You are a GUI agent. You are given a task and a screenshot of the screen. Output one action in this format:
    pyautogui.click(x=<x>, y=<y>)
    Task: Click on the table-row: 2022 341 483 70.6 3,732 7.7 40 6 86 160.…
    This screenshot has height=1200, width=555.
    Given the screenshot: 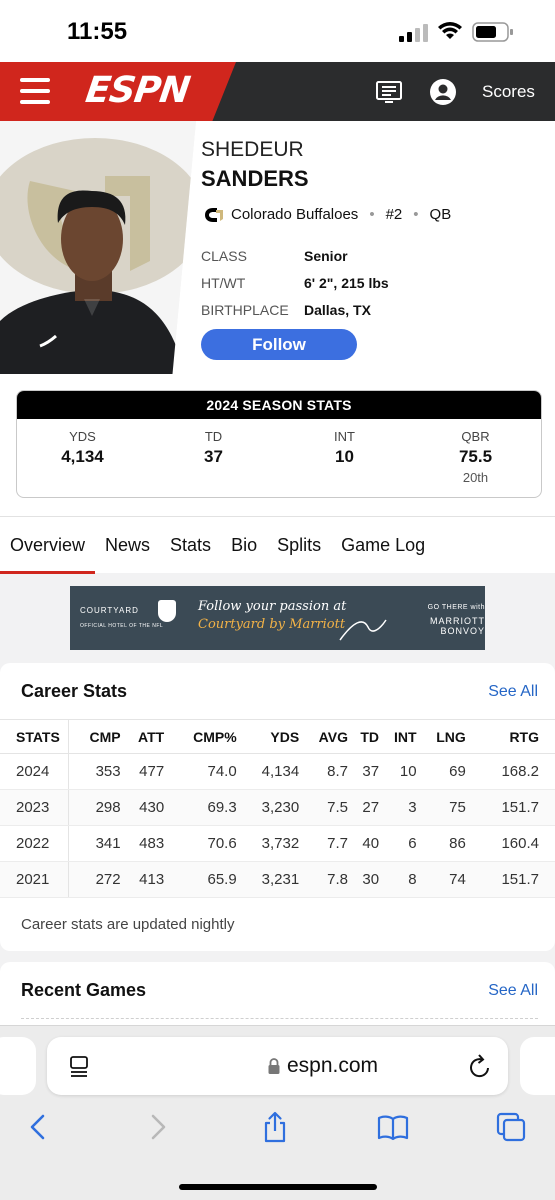 What is the action you would take?
    pyautogui.click(x=277, y=843)
    